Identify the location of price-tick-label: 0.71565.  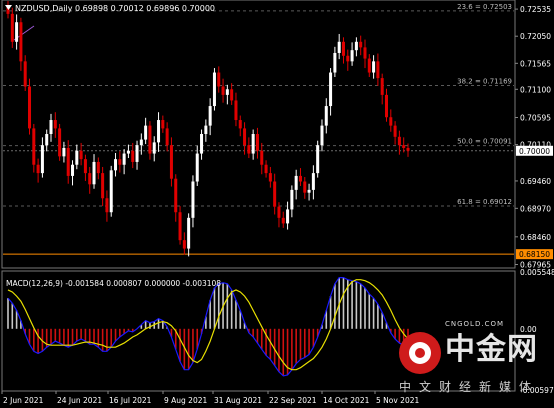
(535, 63).